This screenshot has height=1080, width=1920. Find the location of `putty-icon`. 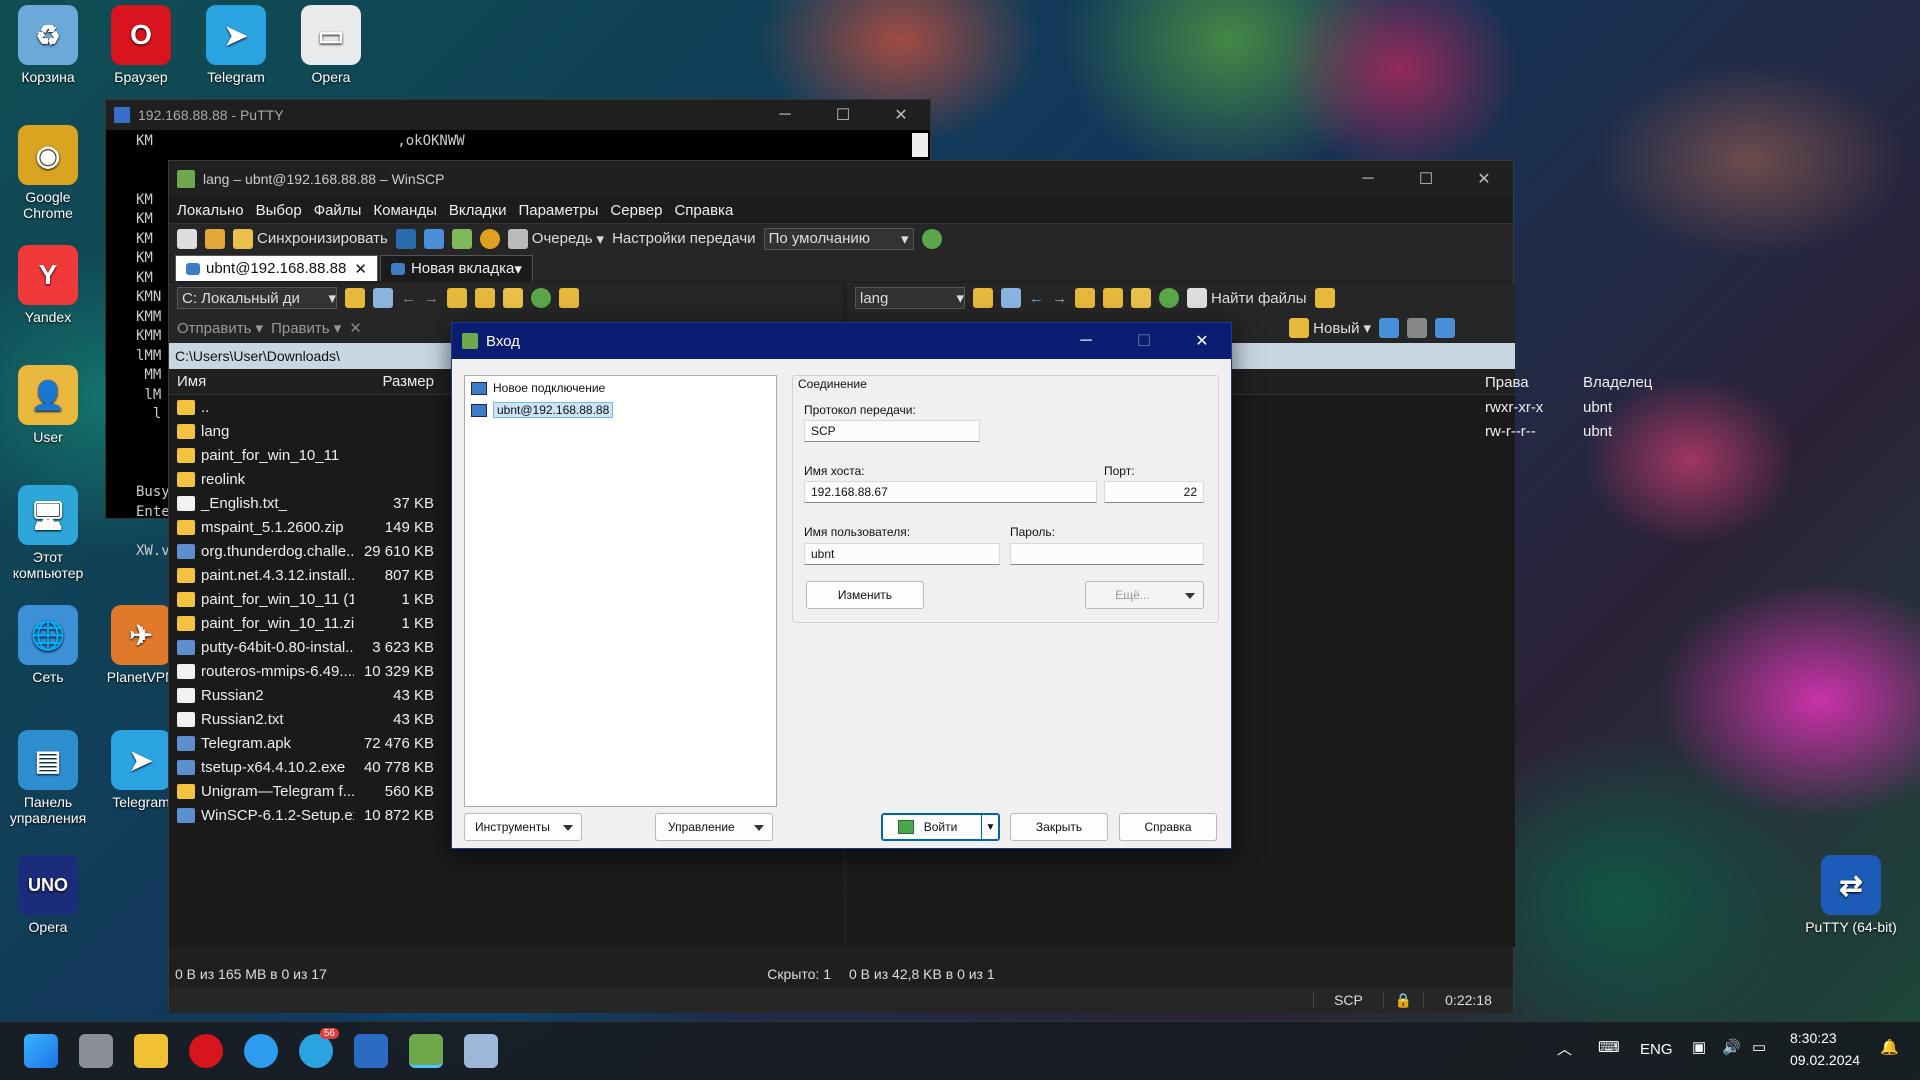

putty-icon is located at coordinates (433, 238).